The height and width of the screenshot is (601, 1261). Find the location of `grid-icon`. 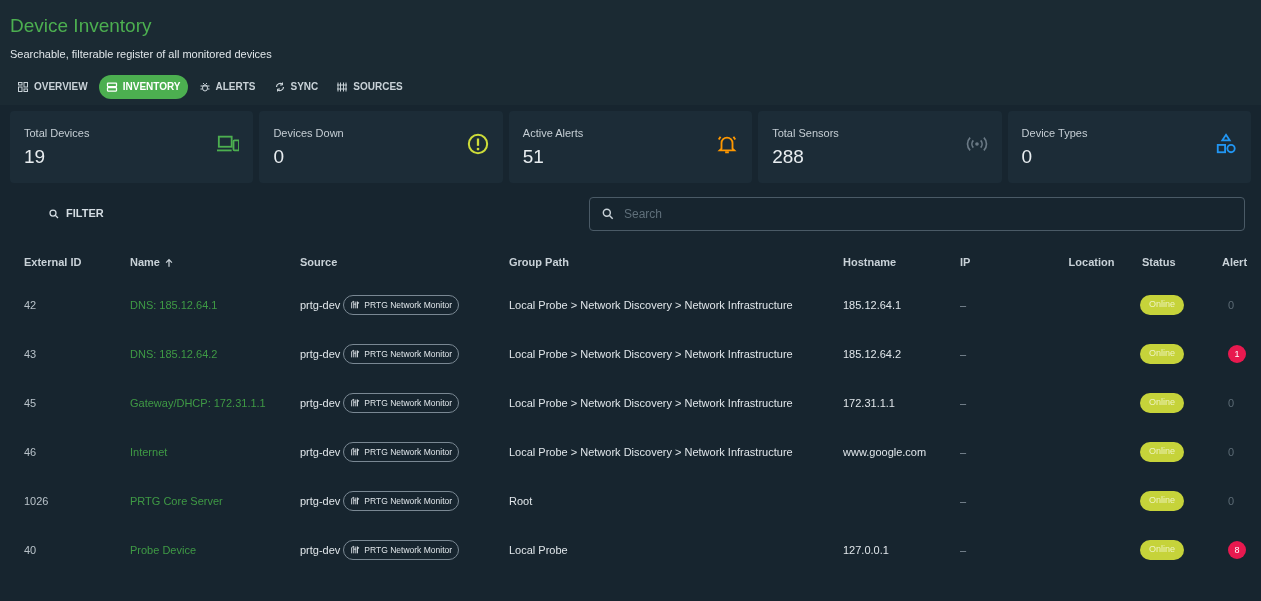

grid-icon is located at coordinates (23, 86).